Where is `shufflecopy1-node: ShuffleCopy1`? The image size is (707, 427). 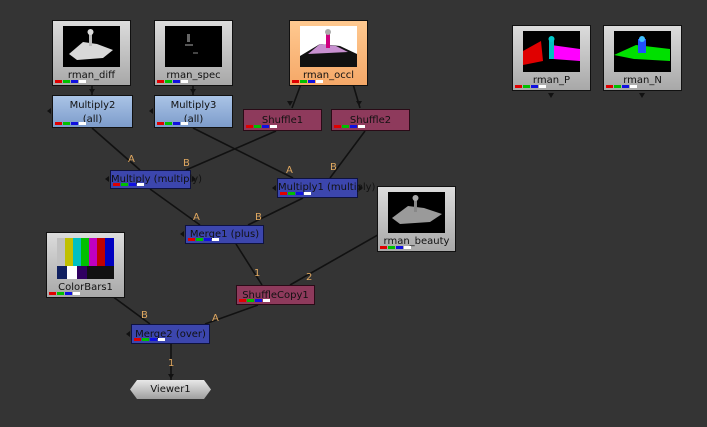
shufflecopy1-node: ShuffleCopy1 is located at coordinates (275, 295).